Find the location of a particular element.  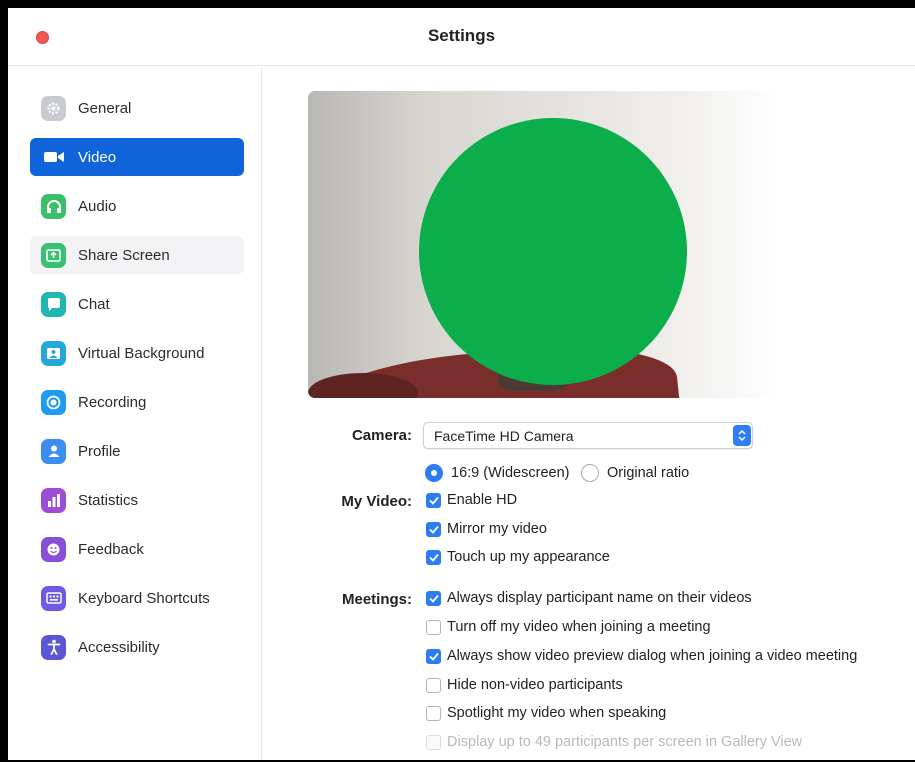

chat-bubble-icon is located at coordinates (53, 304).